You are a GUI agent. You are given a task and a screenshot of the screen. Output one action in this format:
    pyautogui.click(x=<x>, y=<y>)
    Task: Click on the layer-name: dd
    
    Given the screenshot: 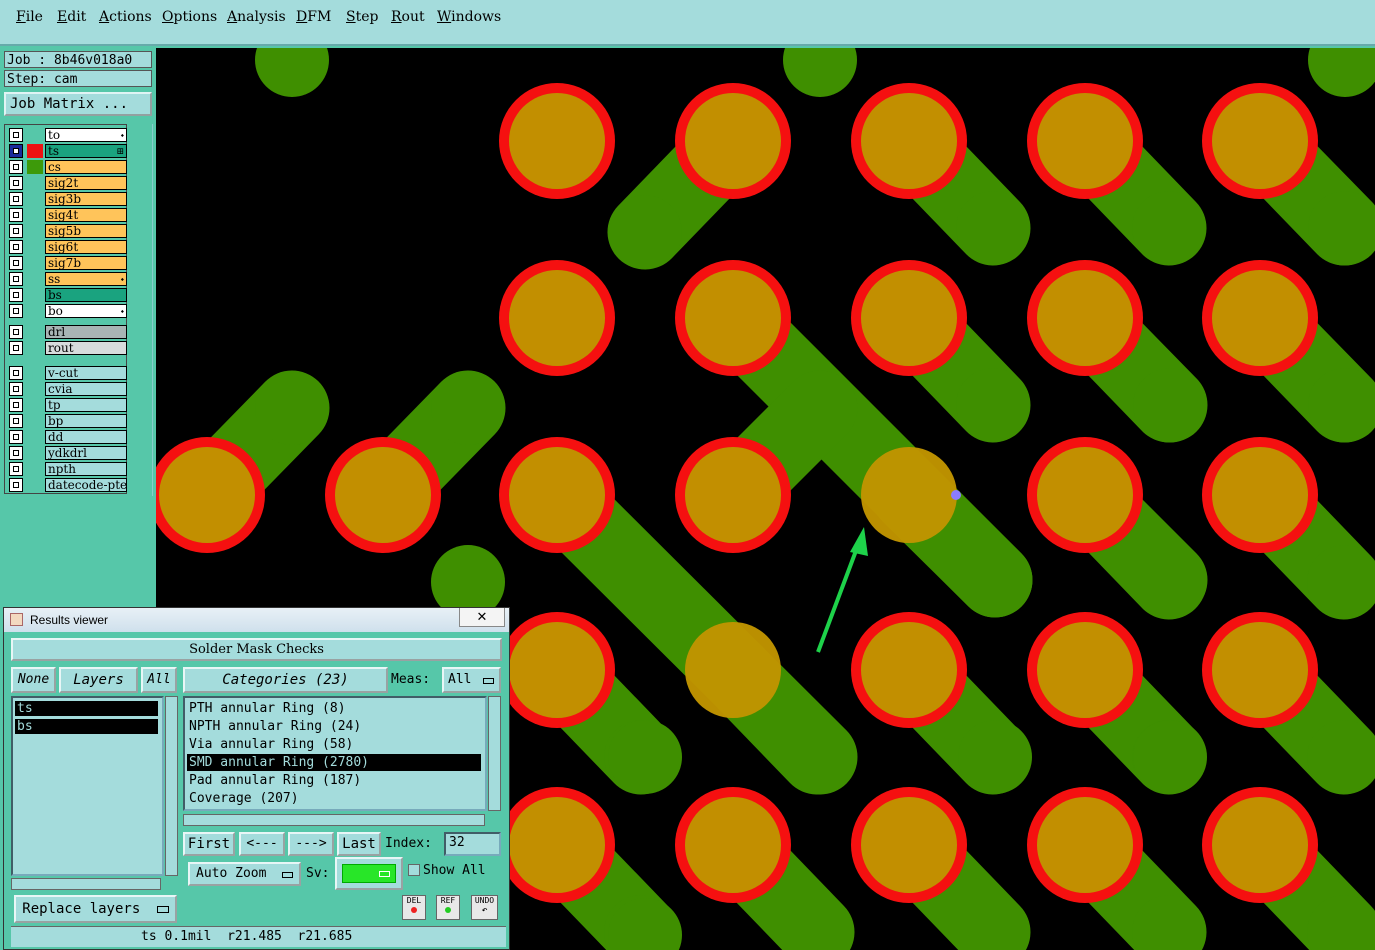 What is the action you would take?
    pyautogui.click(x=86, y=437)
    